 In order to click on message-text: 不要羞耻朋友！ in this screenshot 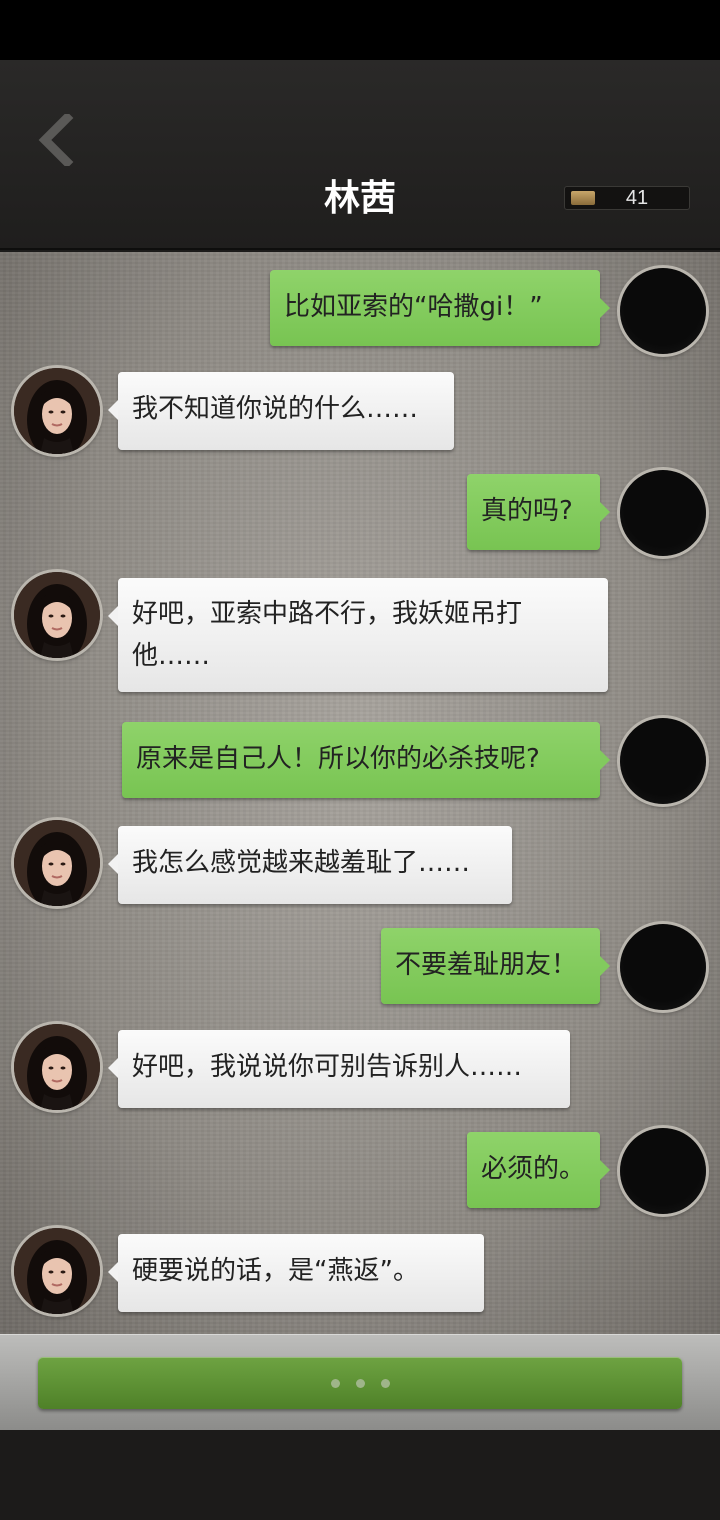, I will do `click(486, 965)`.